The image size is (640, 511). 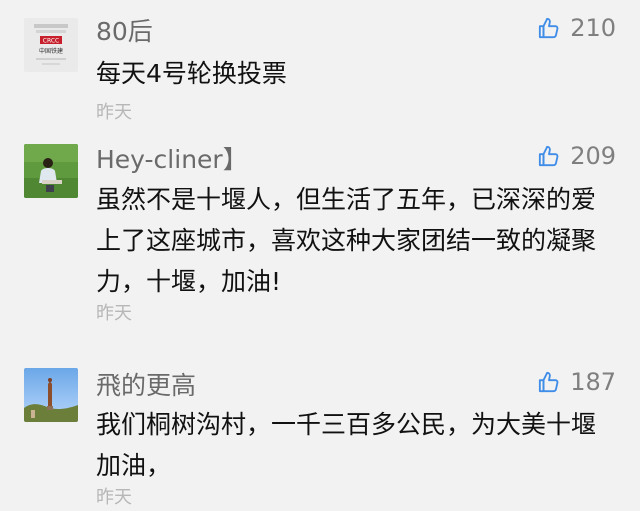 I want to click on like-count: 187, so click(x=593, y=382).